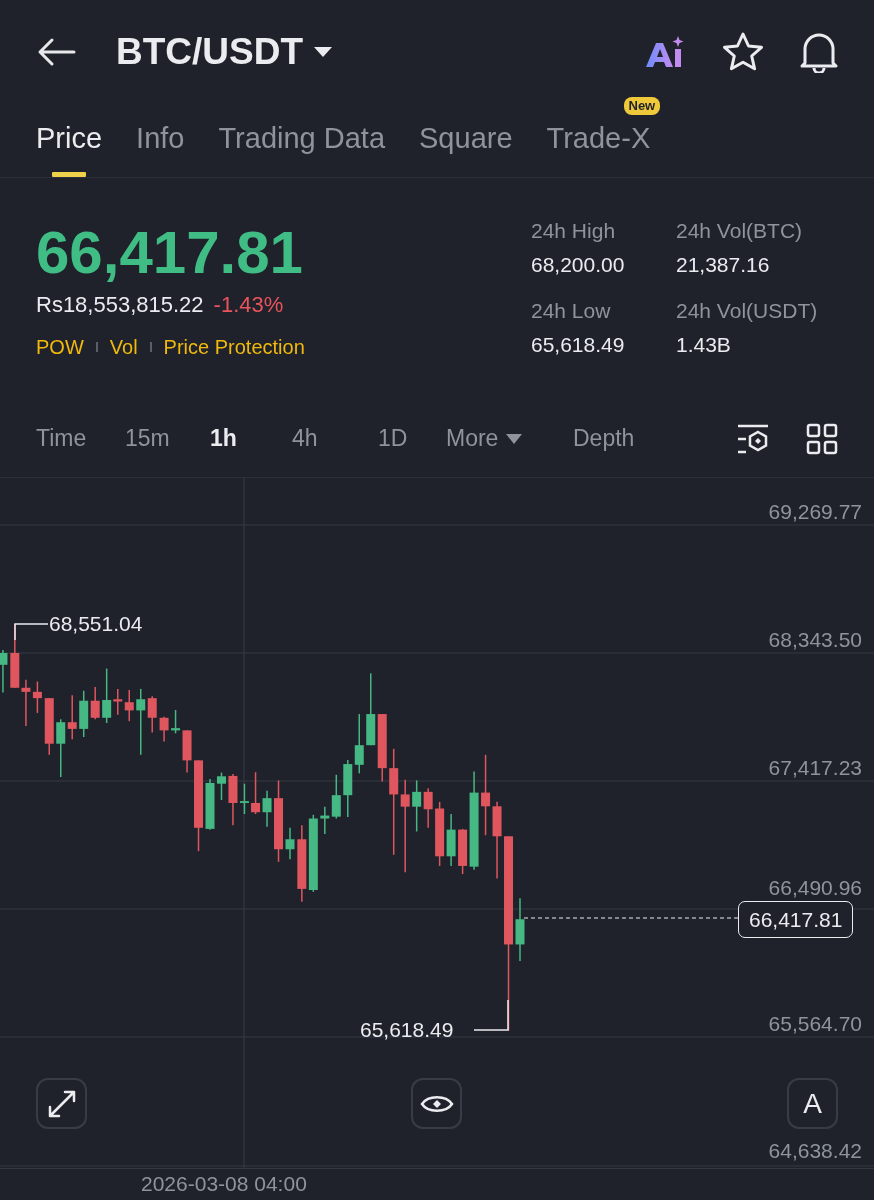  I want to click on ai-icon, so click(665, 52).